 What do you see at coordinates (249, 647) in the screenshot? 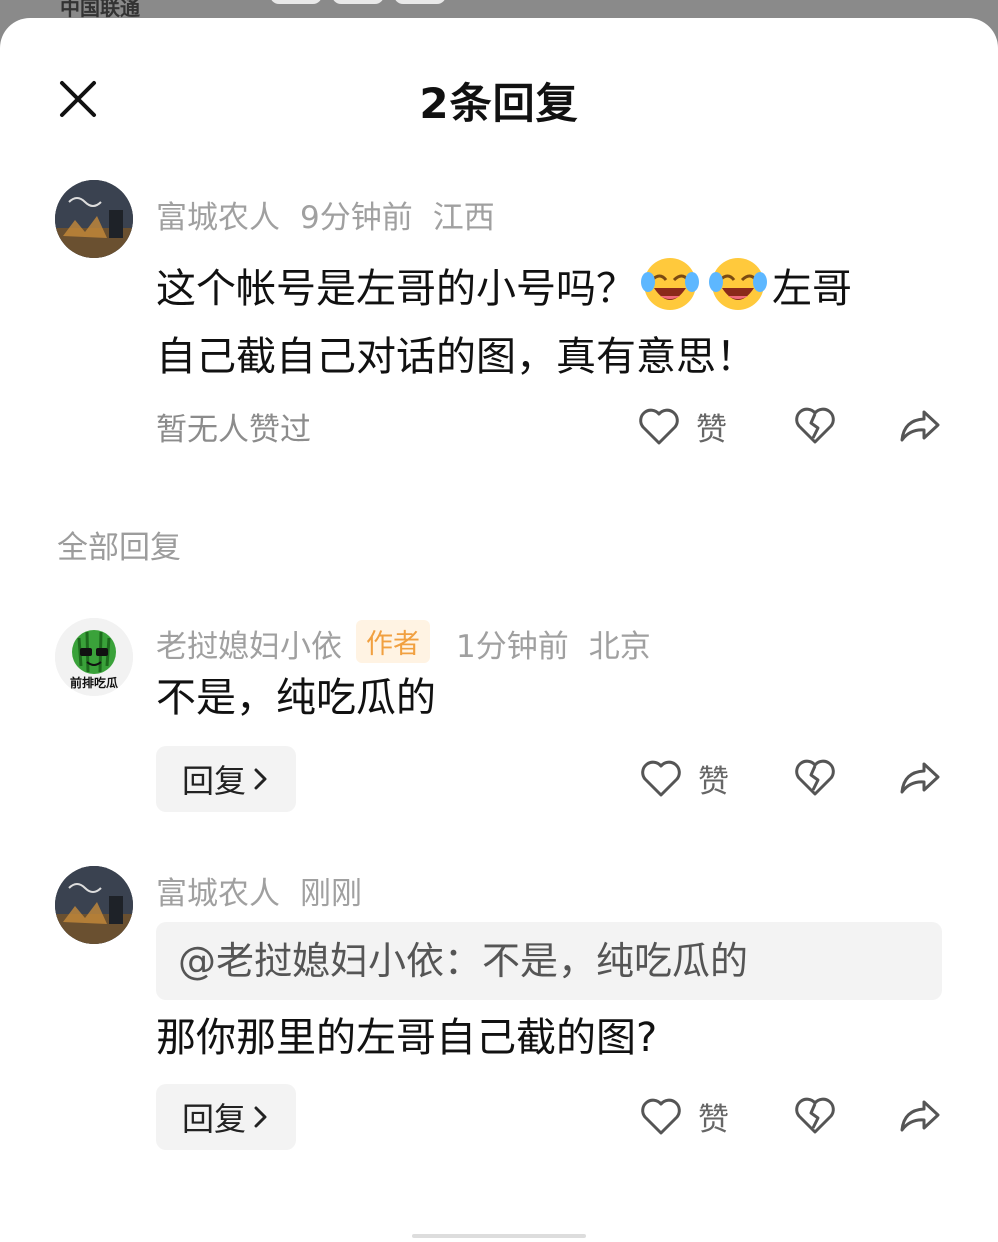
I see `username: 老挝媳妇小依` at bounding box center [249, 647].